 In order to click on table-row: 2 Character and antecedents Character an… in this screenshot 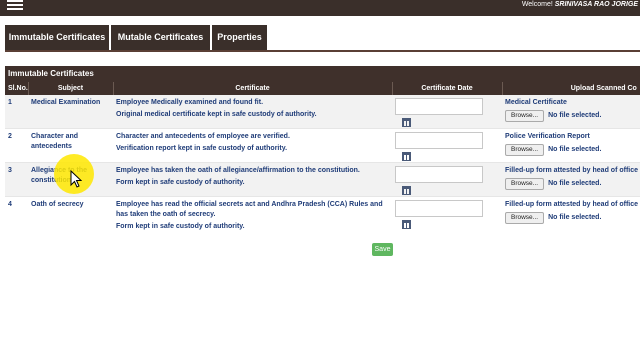, I will do `click(322, 145)`.